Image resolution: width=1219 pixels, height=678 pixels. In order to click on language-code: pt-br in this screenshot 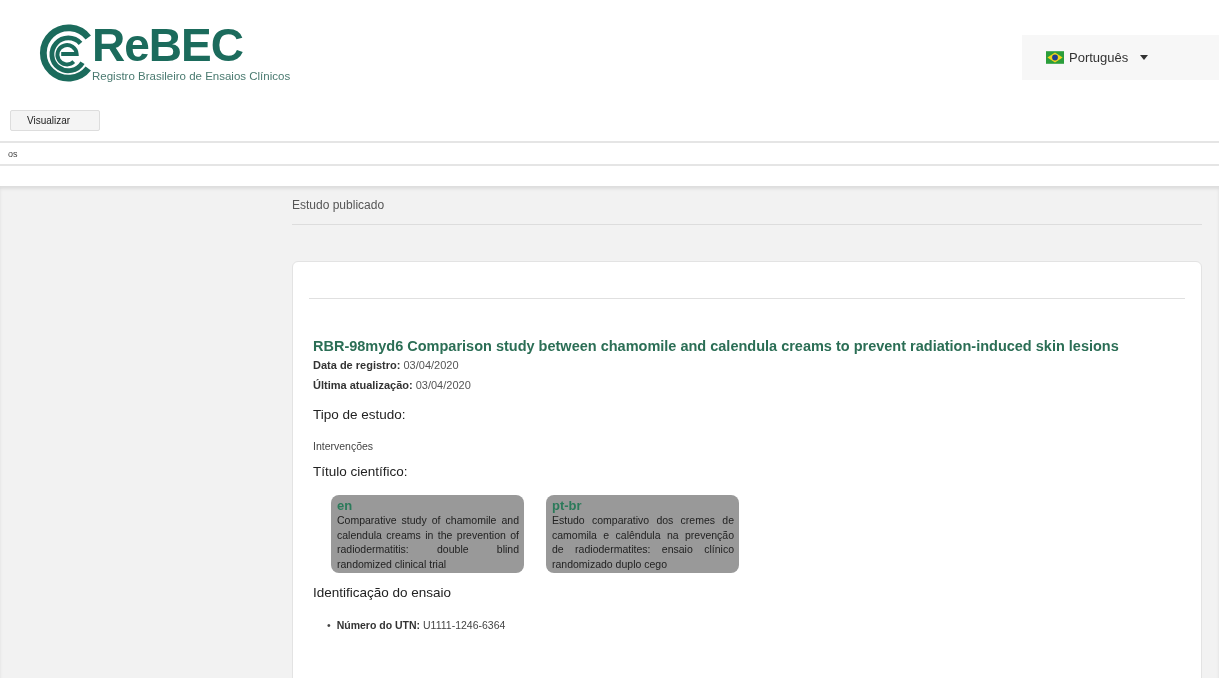, I will do `click(567, 506)`.